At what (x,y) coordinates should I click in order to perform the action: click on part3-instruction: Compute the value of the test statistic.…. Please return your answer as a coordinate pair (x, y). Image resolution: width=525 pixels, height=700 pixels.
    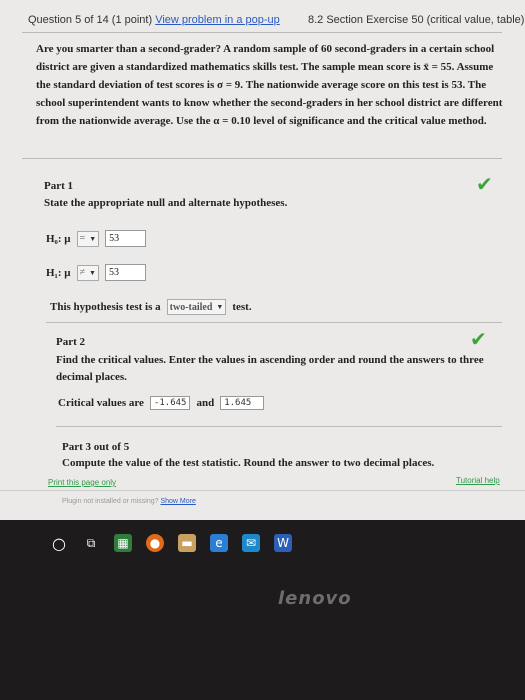
    Looking at the image, I should click on (248, 463).